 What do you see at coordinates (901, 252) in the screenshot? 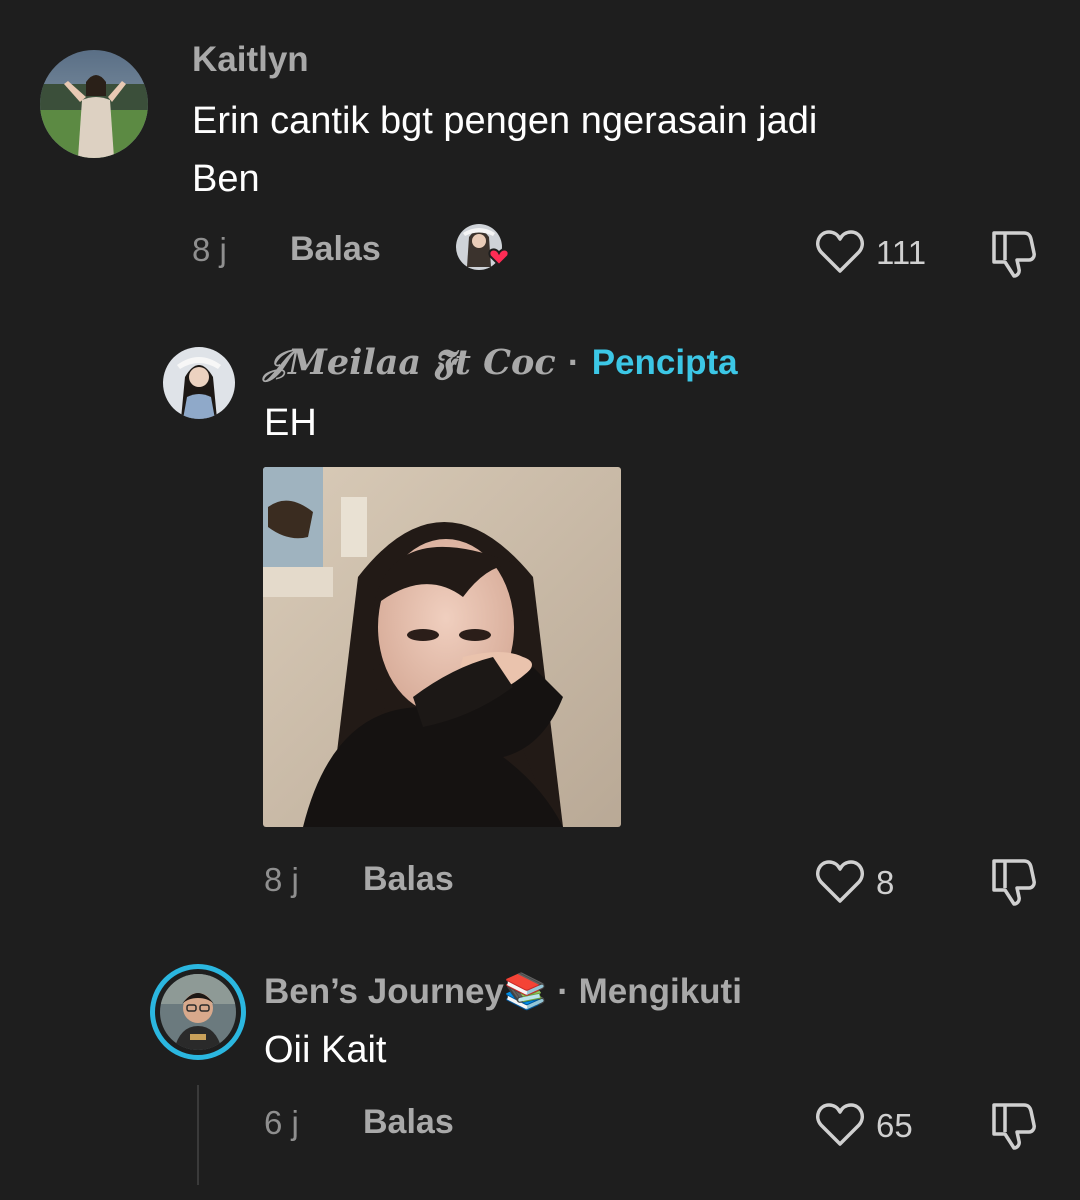
I see `like-count: 111` at bounding box center [901, 252].